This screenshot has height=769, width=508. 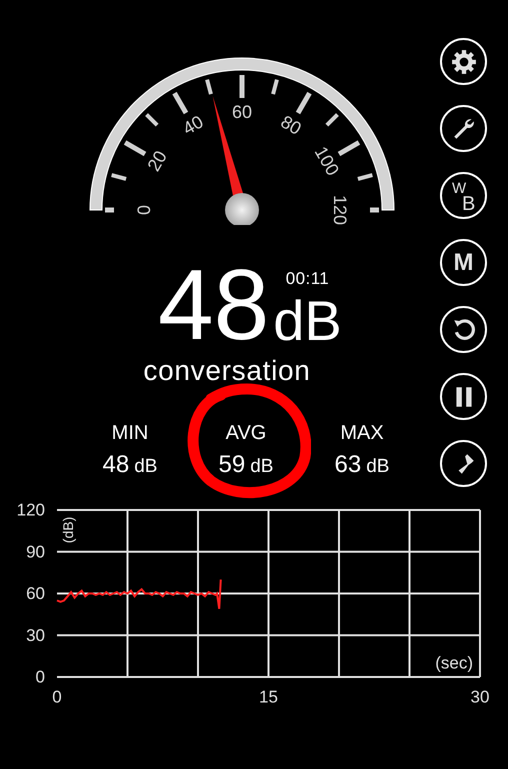 I want to click on gauge-label: 60, so click(x=242, y=112).